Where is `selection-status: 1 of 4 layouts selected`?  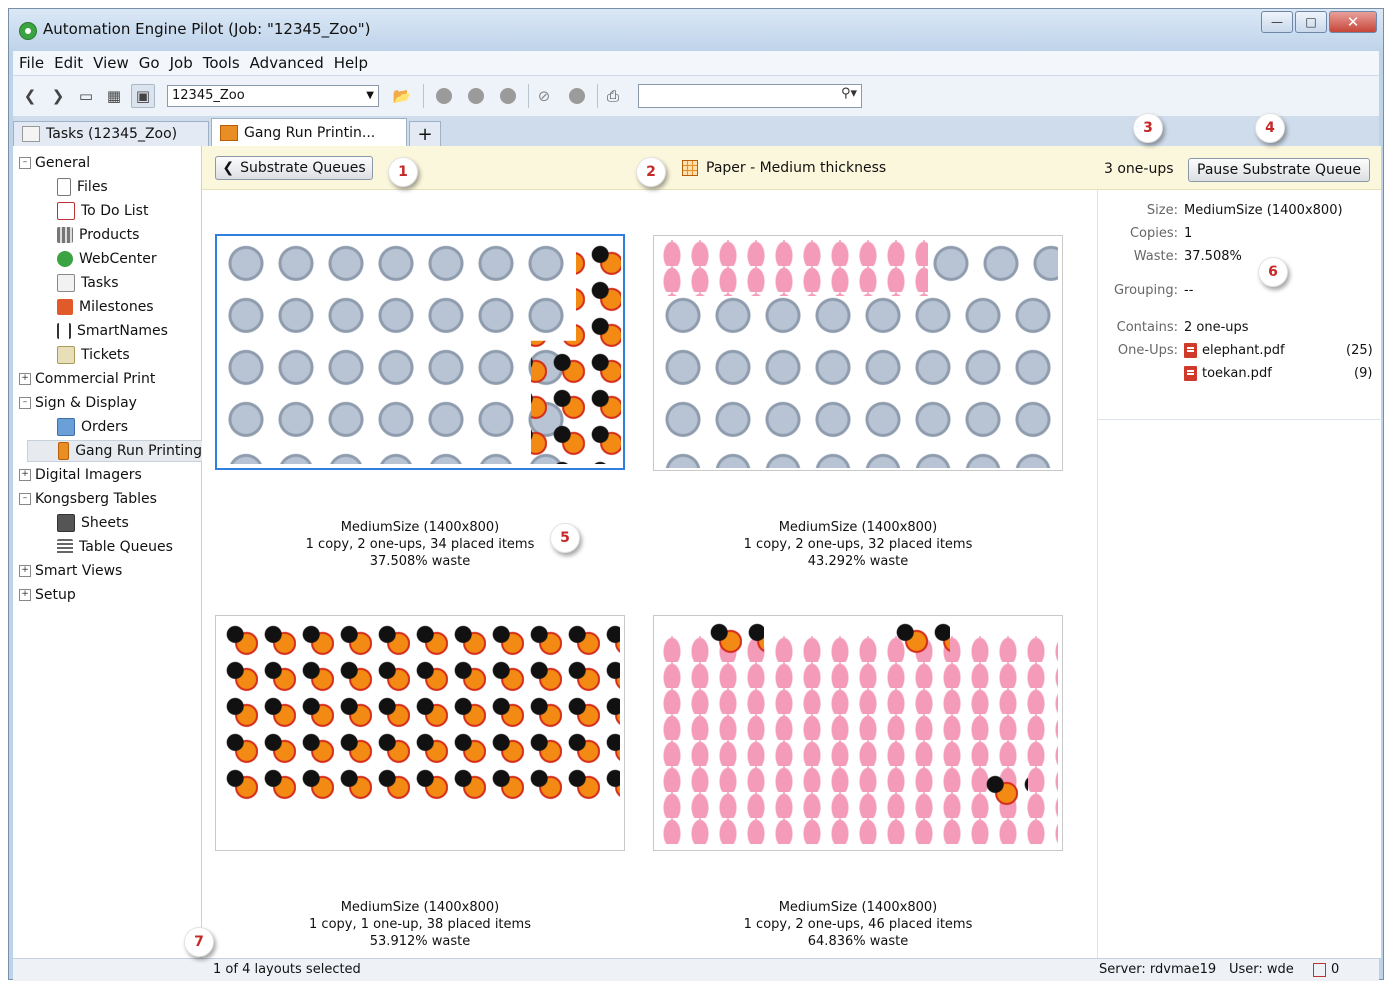 selection-status: 1 of 4 layouts selected is located at coordinates (287, 969).